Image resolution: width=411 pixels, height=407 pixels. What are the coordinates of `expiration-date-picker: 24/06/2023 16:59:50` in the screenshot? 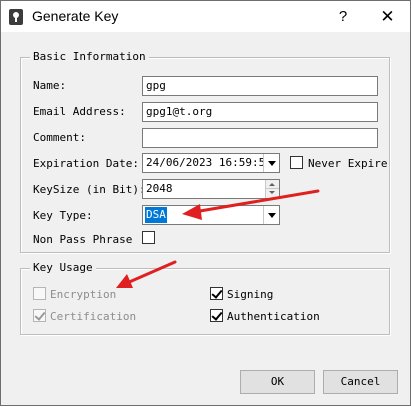 It's located at (211, 163).